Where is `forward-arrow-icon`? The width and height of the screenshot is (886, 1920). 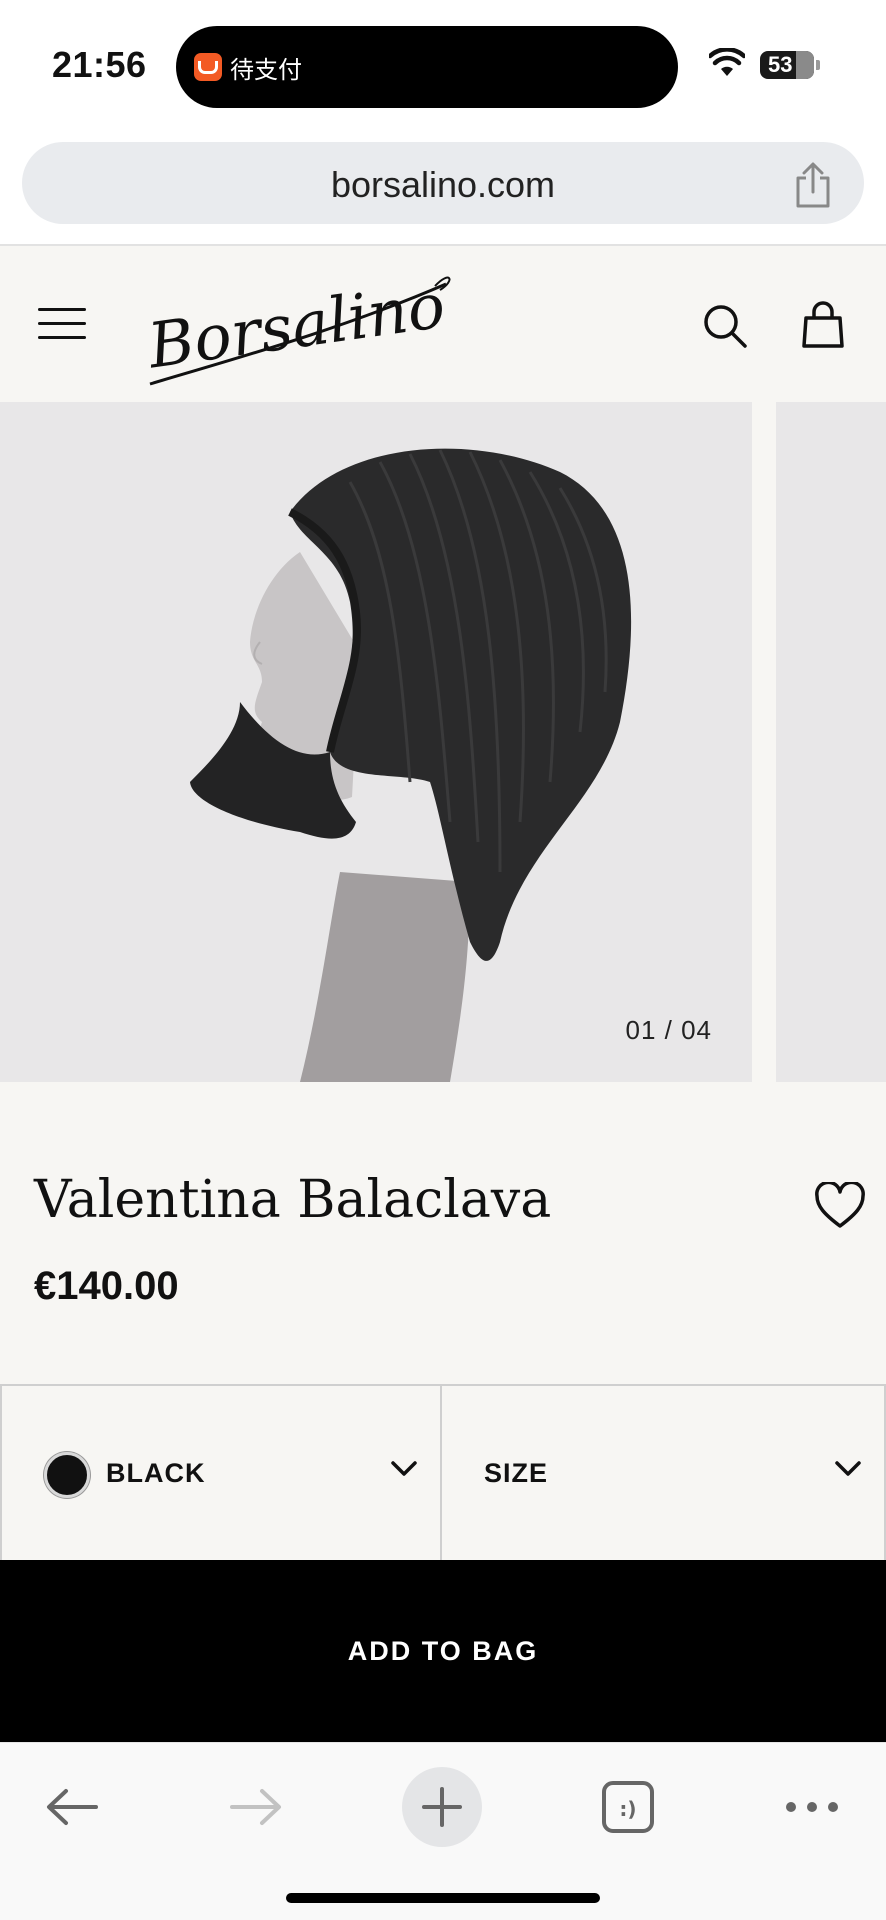 forward-arrow-icon is located at coordinates (255, 1807).